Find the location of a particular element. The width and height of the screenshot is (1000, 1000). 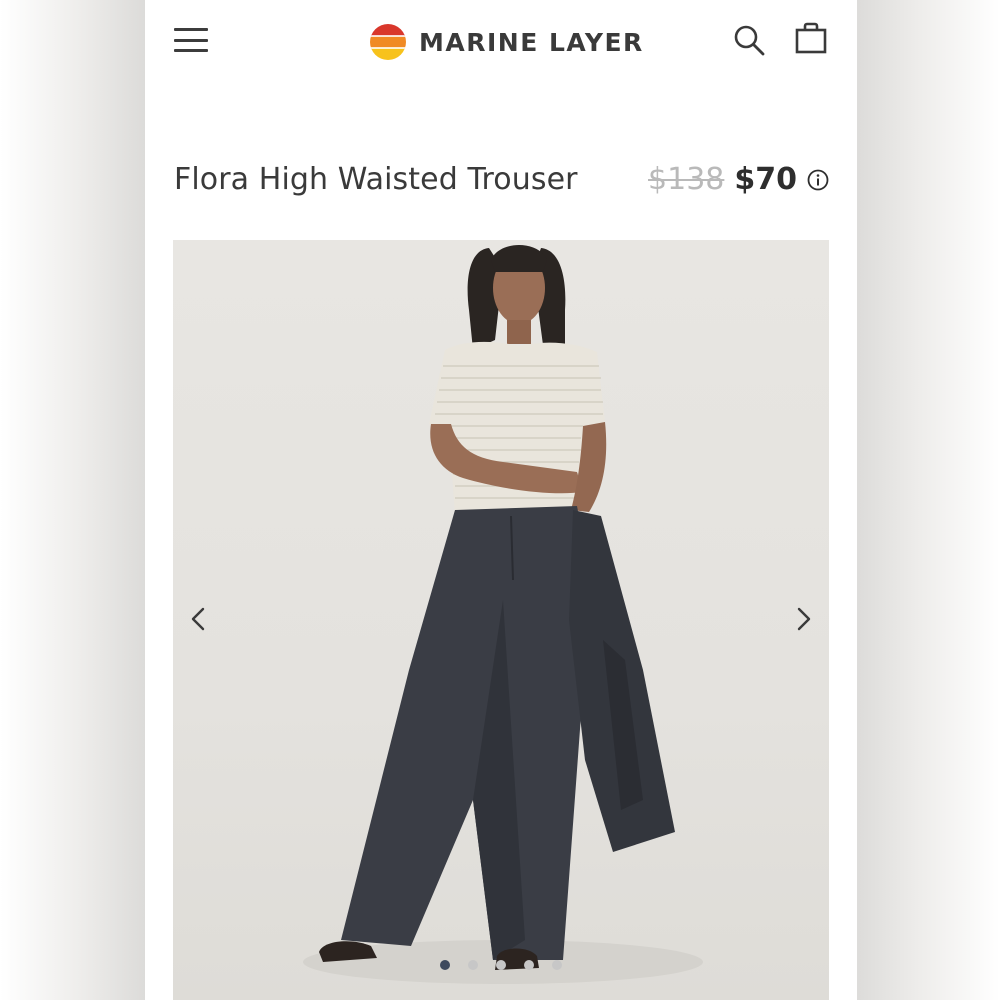

search-icon is located at coordinates (749, 40).